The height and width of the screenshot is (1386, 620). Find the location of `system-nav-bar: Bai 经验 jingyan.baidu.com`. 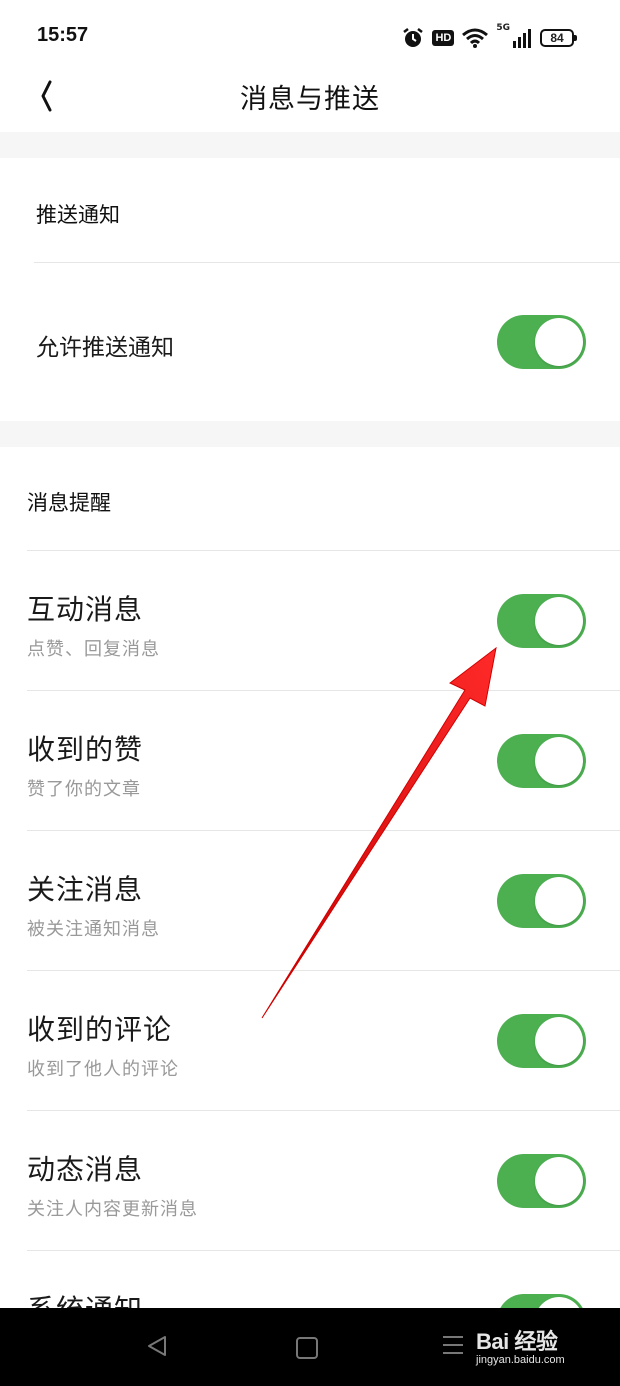

system-nav-bar: Bai 经验 jingyan.baidu.com is located at coordinates (310, 1347).